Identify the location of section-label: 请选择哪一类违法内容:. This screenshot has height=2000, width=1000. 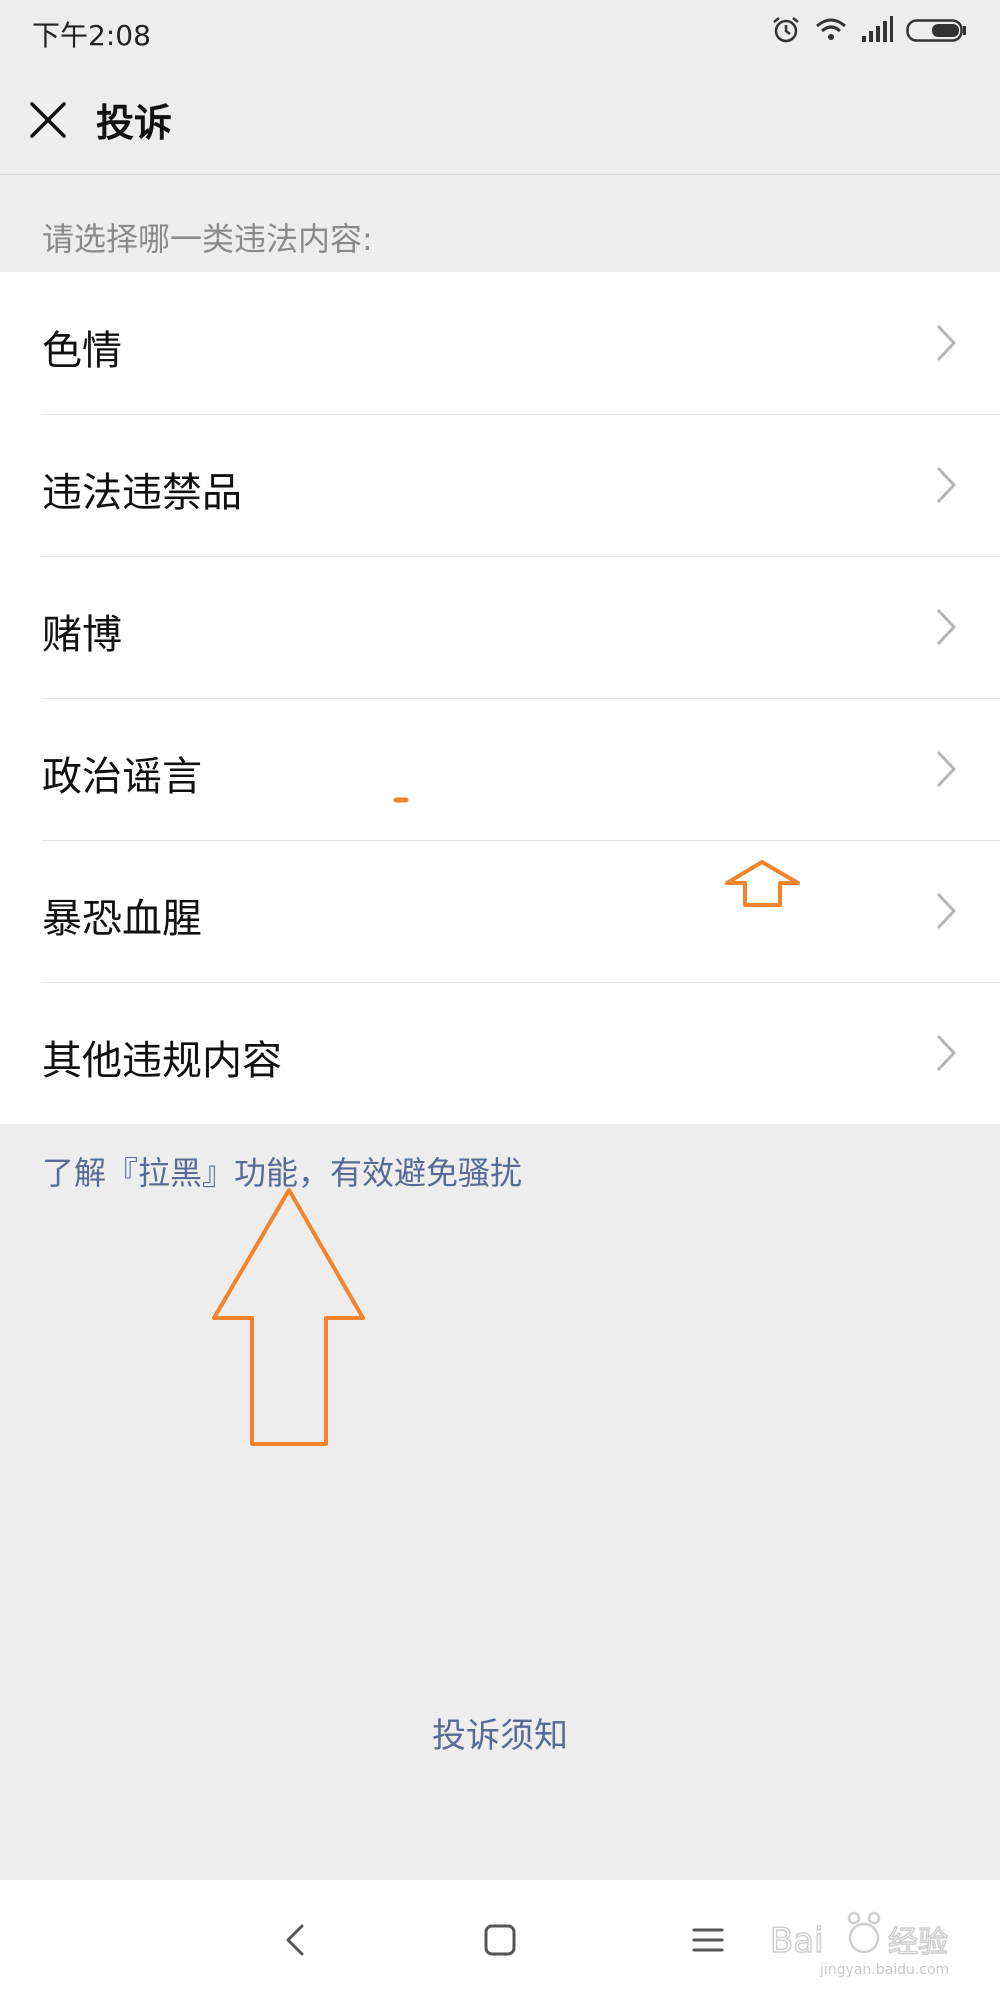
(207, 239).